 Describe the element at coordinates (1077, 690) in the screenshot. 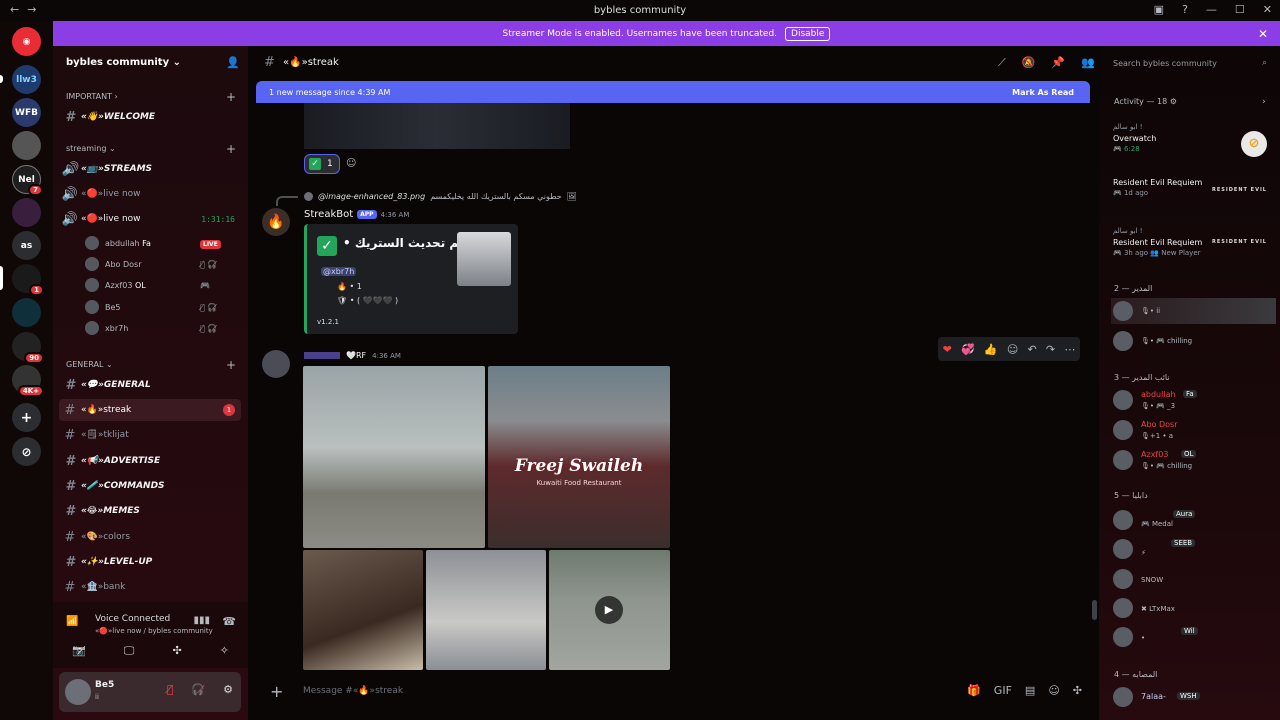

I see `apps-icon: ✣` at that location.